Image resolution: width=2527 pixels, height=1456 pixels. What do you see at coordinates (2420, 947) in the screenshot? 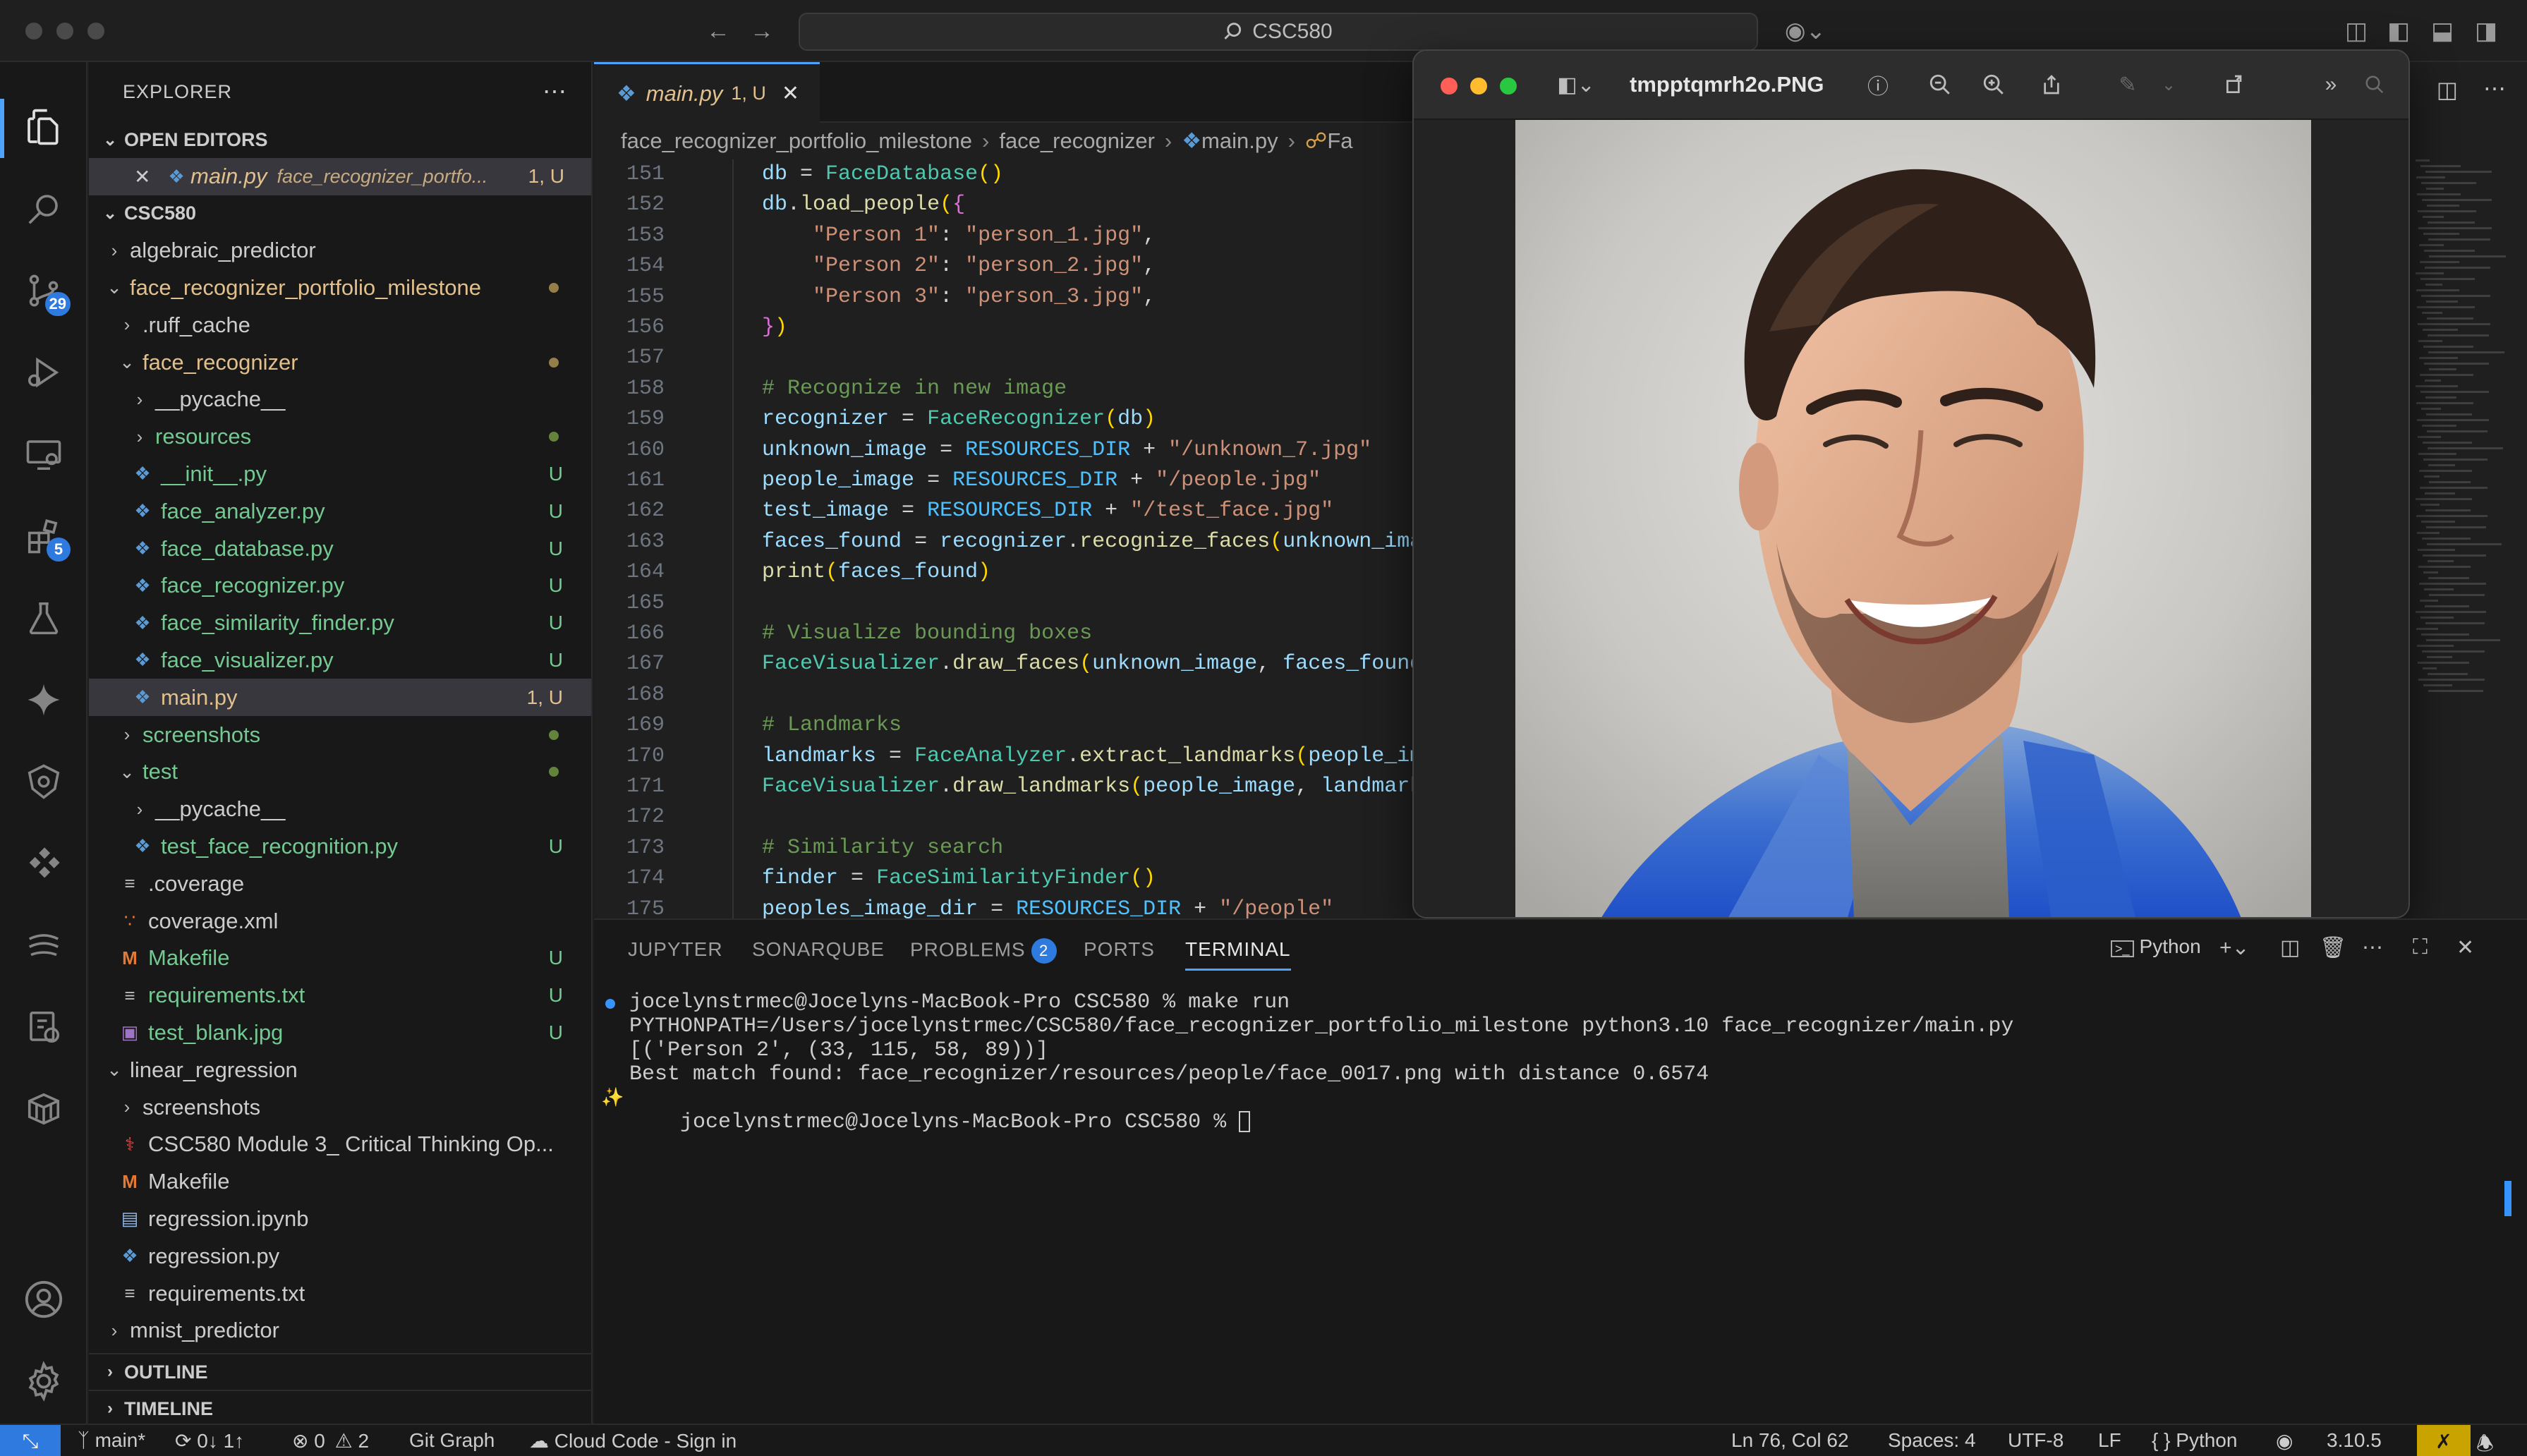
I see `maximize-panel-icon: ⛶` at bounding box center [2420, 947].